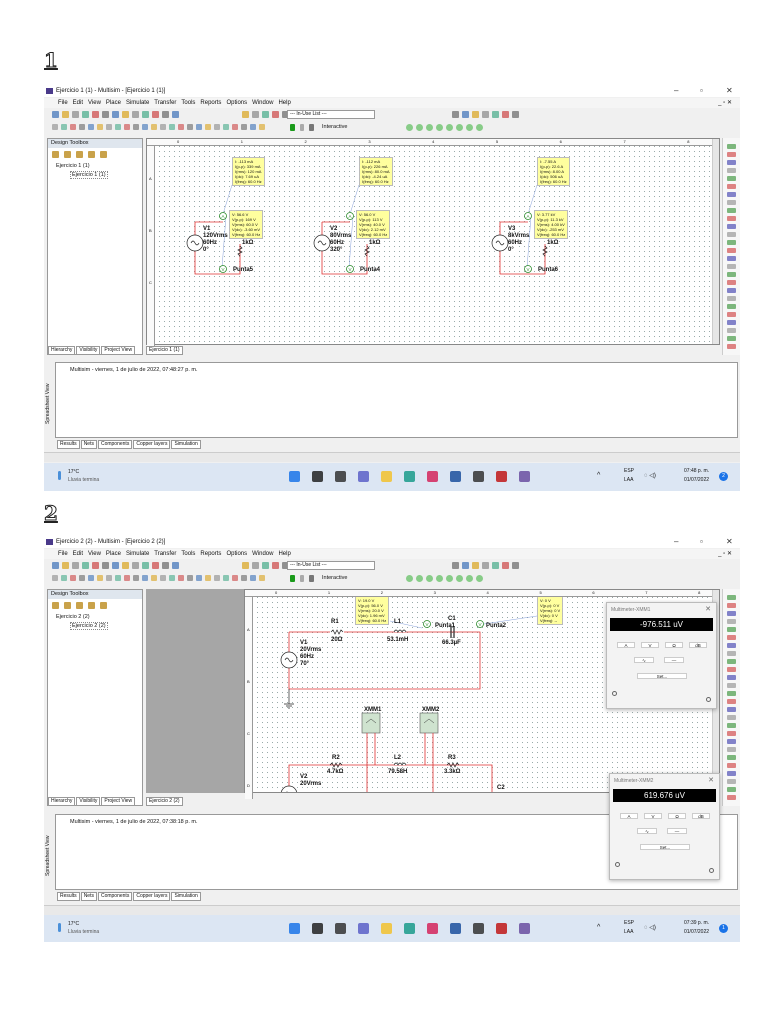 Image resolution: width=768 pixels, height=1024 pixels. Describe the element at coordinates (188, 103) in the screenshot. I see `menu-tools: Tools` at that location.